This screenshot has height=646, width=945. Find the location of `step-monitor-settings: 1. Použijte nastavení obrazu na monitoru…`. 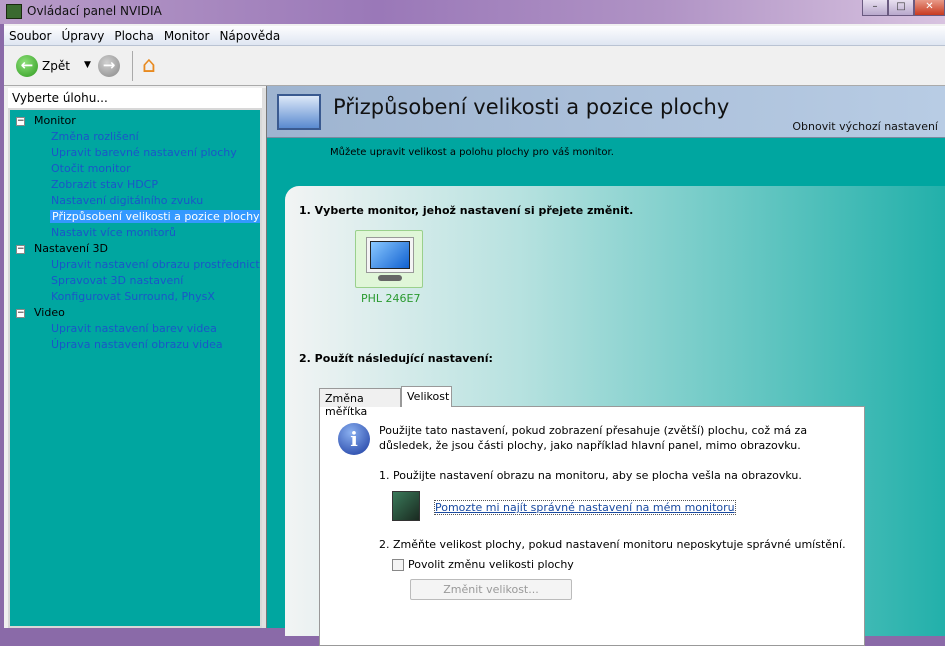

step-monitor-settings: 1. Použijte nastavení obrazu na monitoru… is located at coordinates (590, 475).